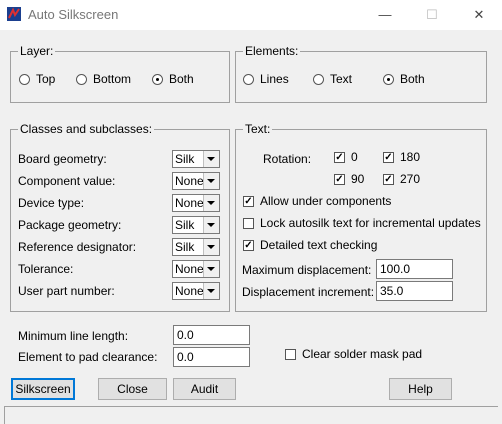 The width and height of the screenshot is (502, 424). Describe the element at coordinates (181, 79) in the screenshot. I see `layer-both-label: Both` at that location.